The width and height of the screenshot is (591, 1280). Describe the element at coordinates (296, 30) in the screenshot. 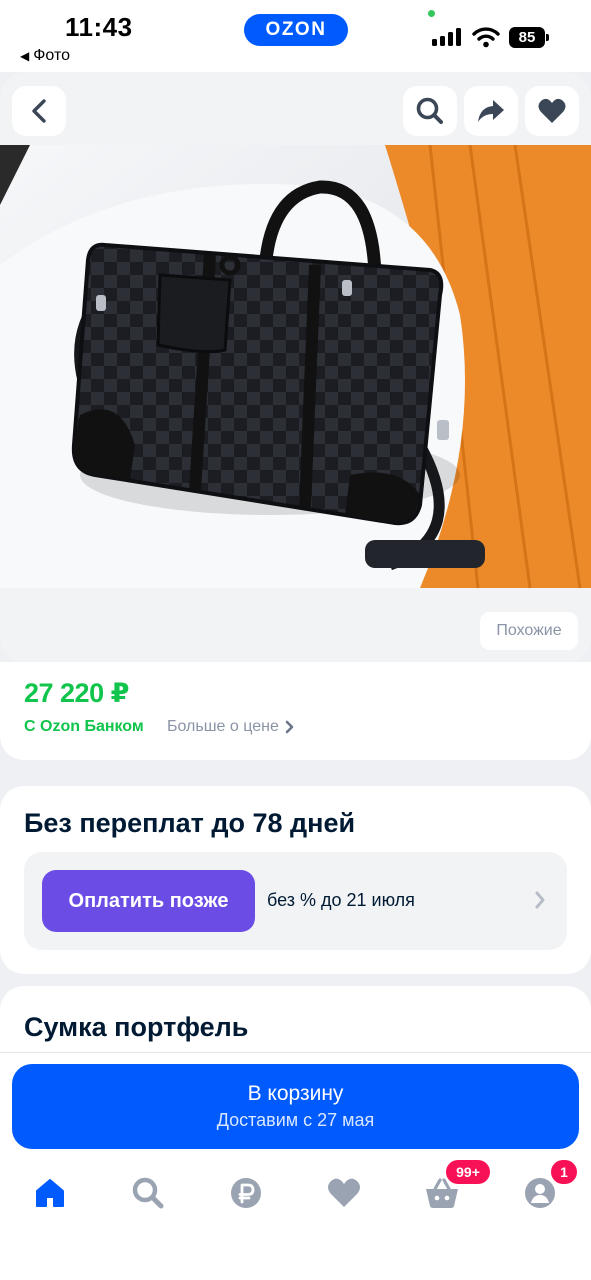

I see `brand-pill: OZON` at that location.